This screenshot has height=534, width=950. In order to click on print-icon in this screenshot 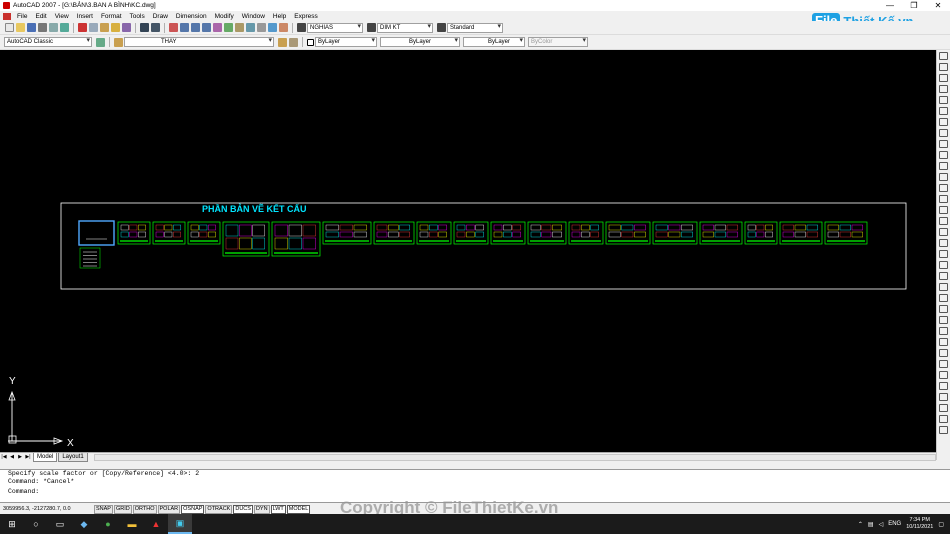, I will do `click(42, 27)`.